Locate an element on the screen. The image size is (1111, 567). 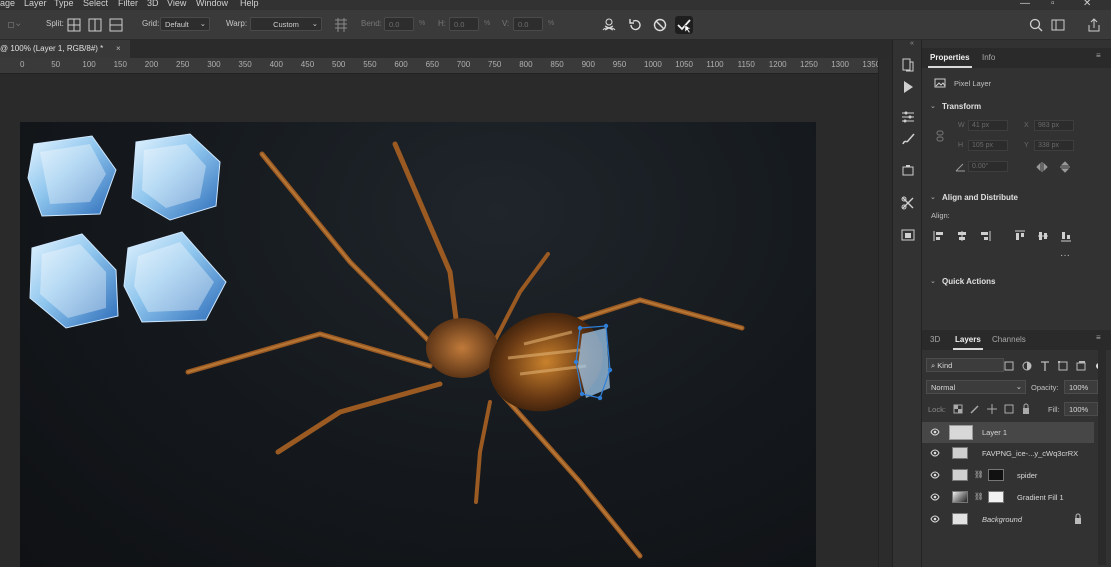
align-horizontal-centers-icon is located at coordinates (962, 236).